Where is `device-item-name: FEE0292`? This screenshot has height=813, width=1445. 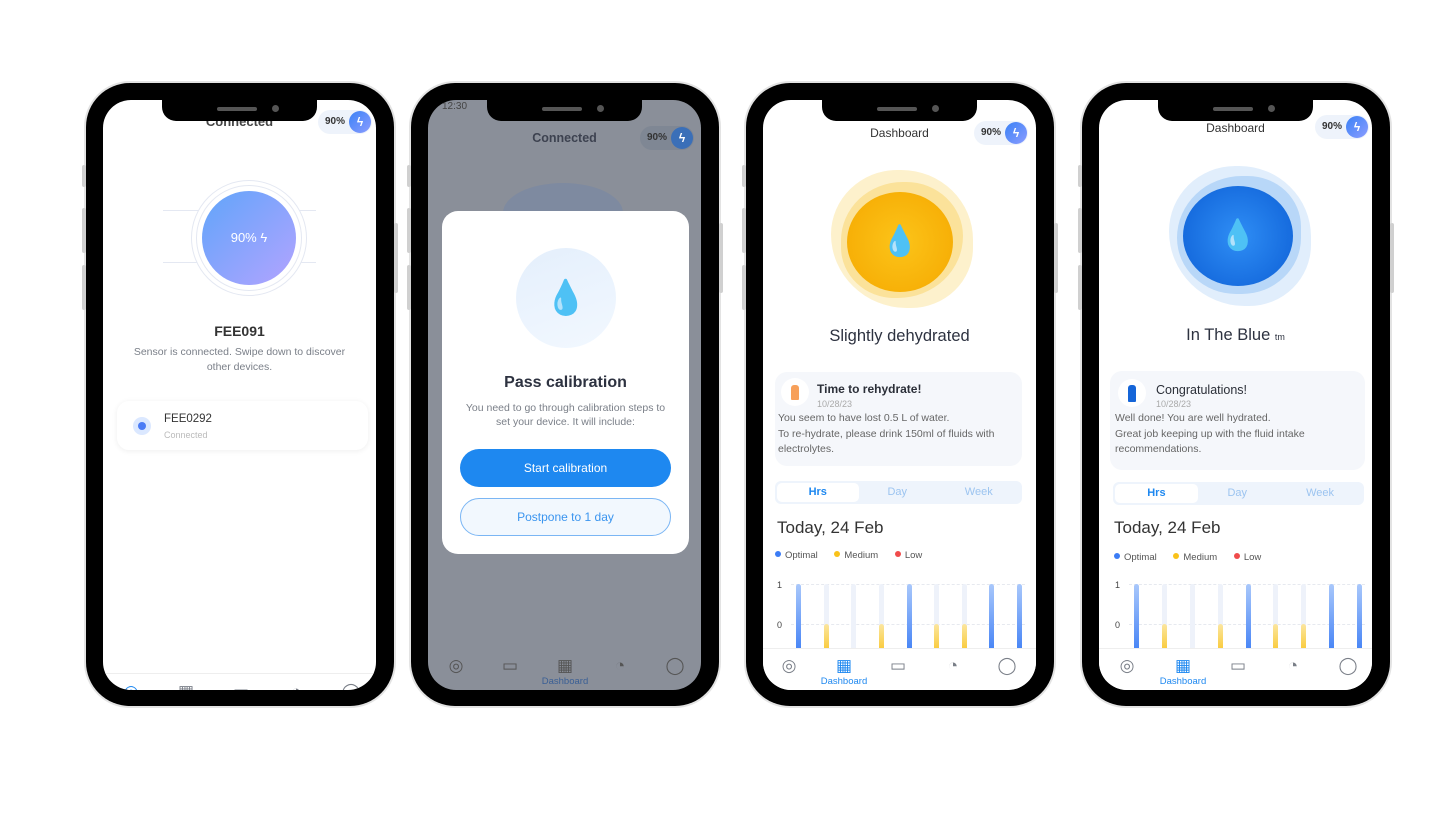
device-item-name: FEE0292 is located at coordinates (188, 419).